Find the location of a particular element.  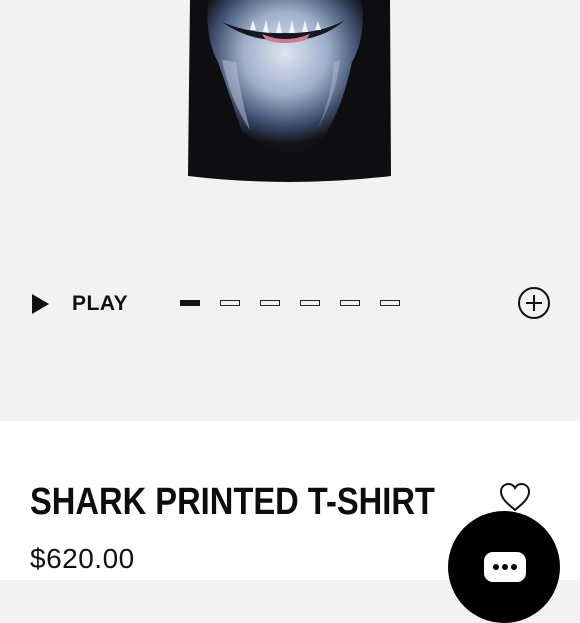

chat-button is located at coordinates (504, 567).